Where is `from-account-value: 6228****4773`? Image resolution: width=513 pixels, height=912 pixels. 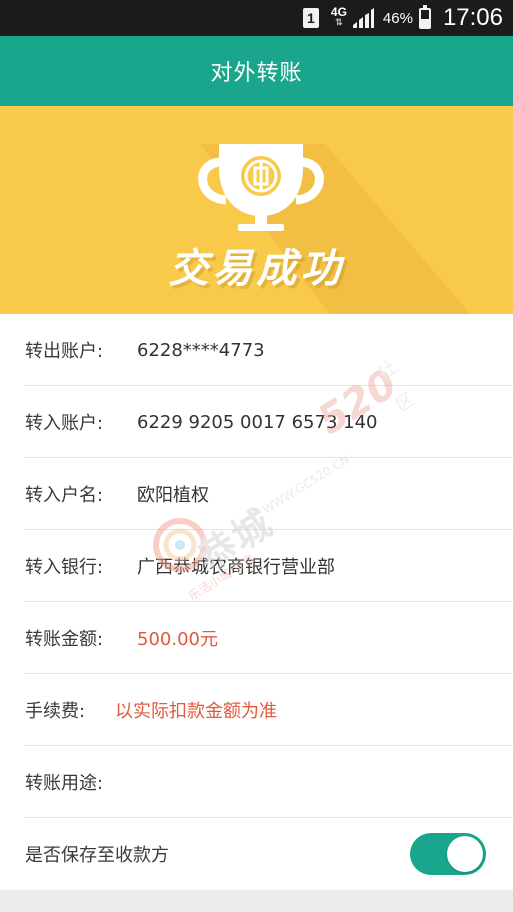
from-account-value: 6228****4773 is located at coordinates (201, 350).